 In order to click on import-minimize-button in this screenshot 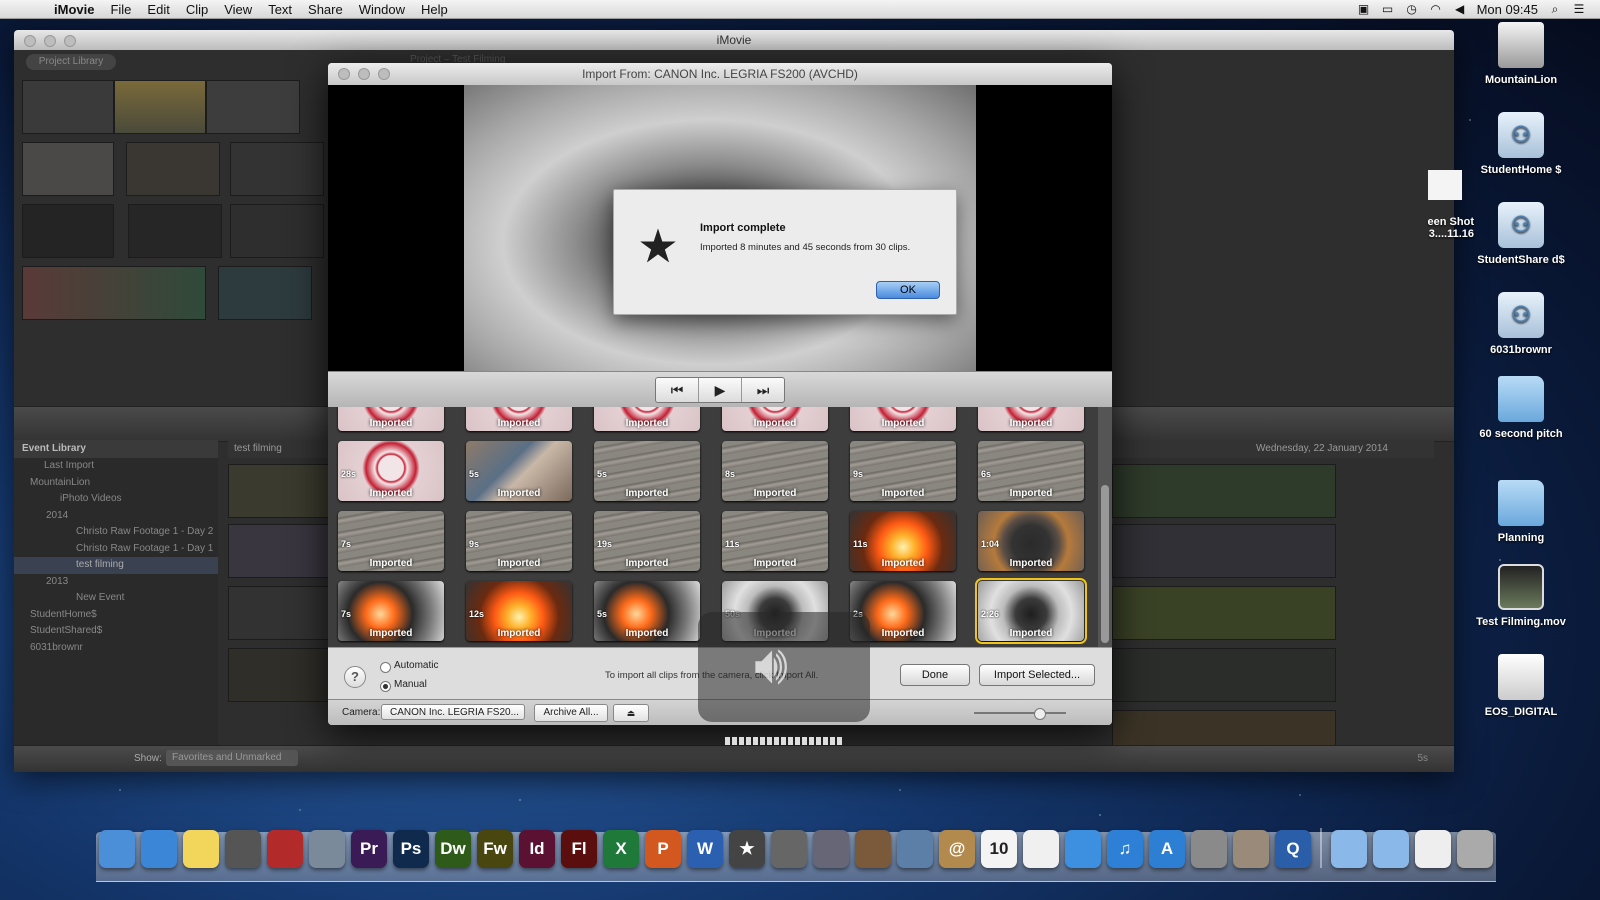, I will do `click(364, 74)`.